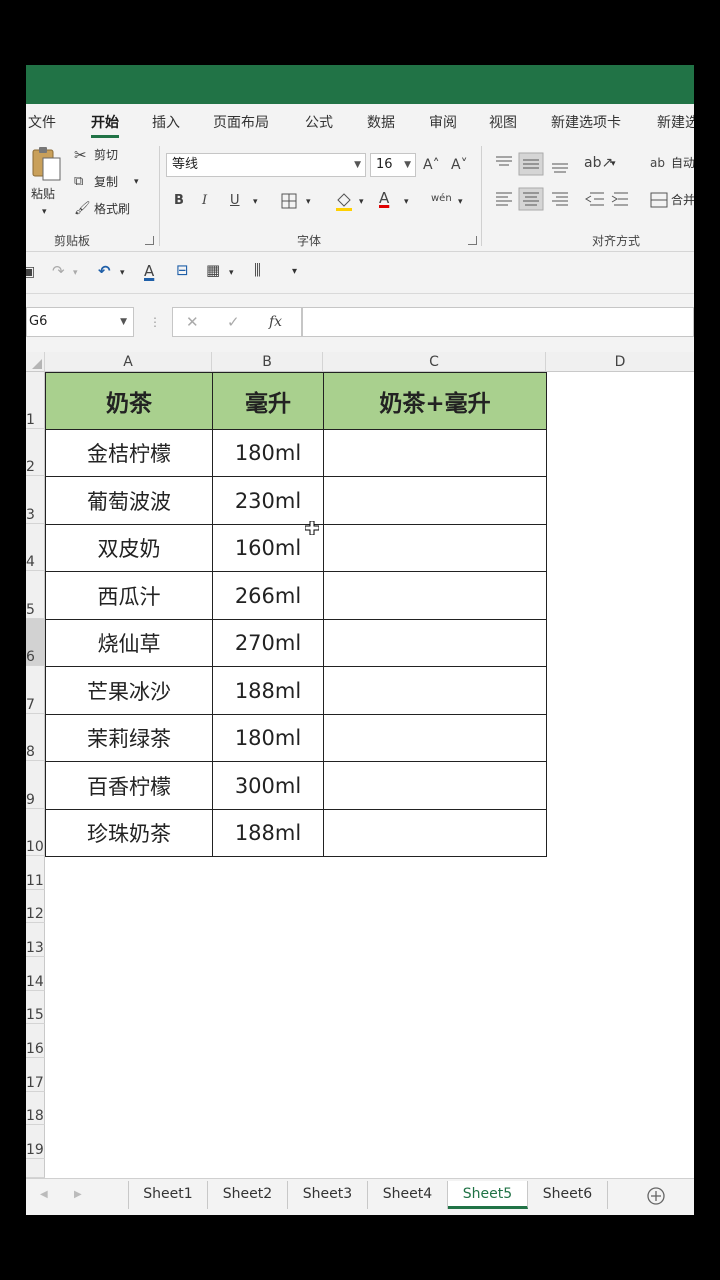  What do you see at coordinates (268, 643) in the screenshot?
I see `ml-cell: 270ml` at bounding box center [268, 643].